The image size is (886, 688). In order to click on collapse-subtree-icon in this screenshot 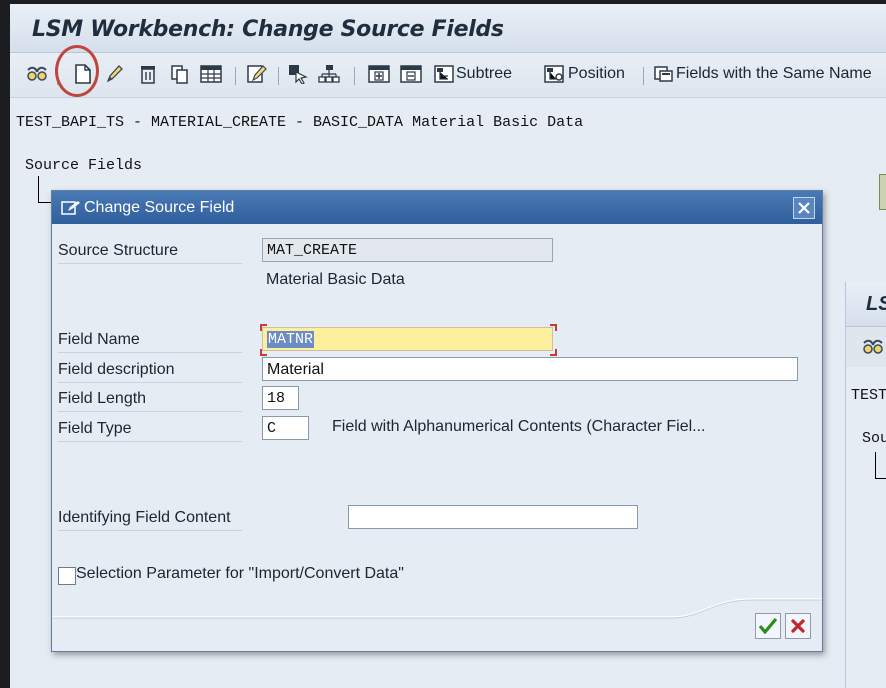, I will do `click(411, 74)`.